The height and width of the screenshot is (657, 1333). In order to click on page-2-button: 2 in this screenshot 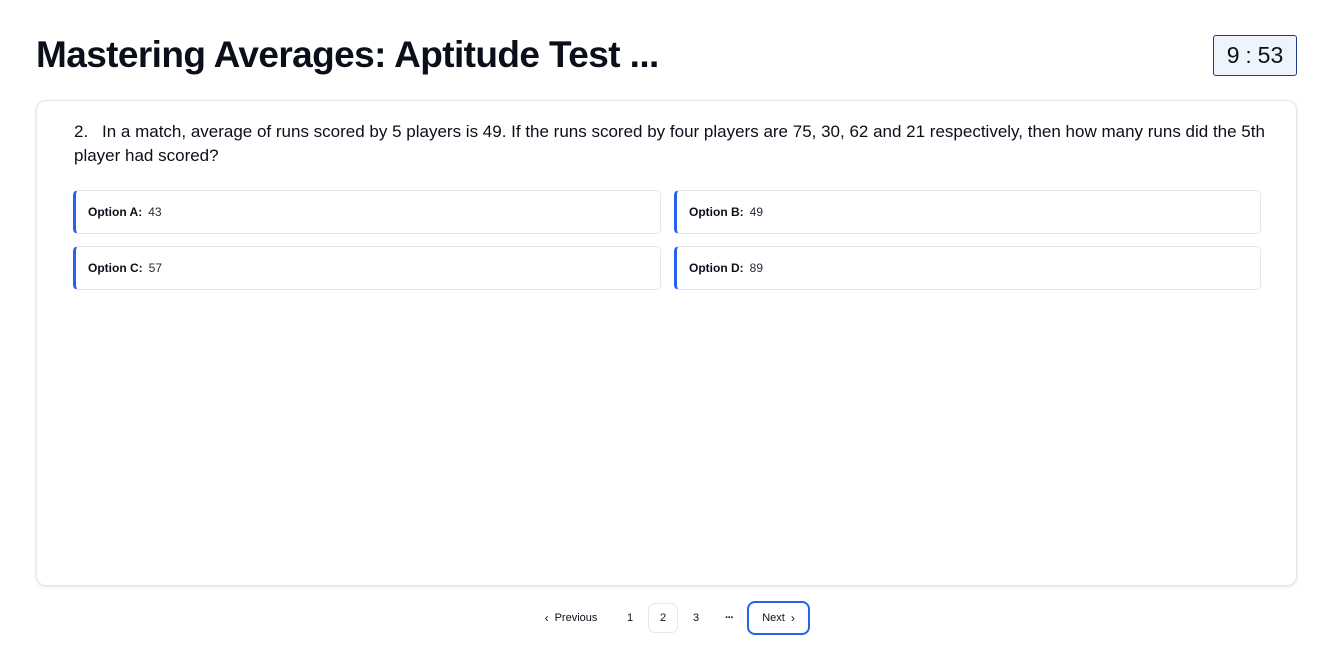, I will do `click(663, 618)`.